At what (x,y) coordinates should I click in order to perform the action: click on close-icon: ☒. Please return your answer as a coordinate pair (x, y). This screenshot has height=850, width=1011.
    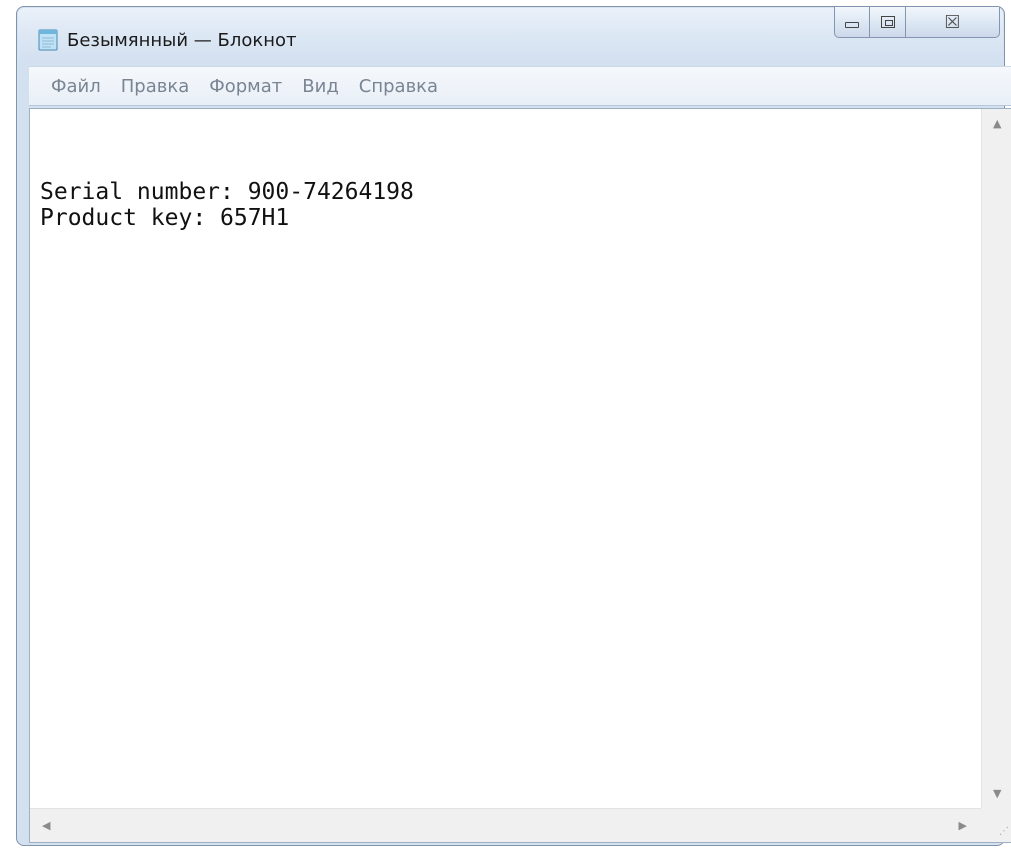
    Looking at the image, I should click on (952, 22).